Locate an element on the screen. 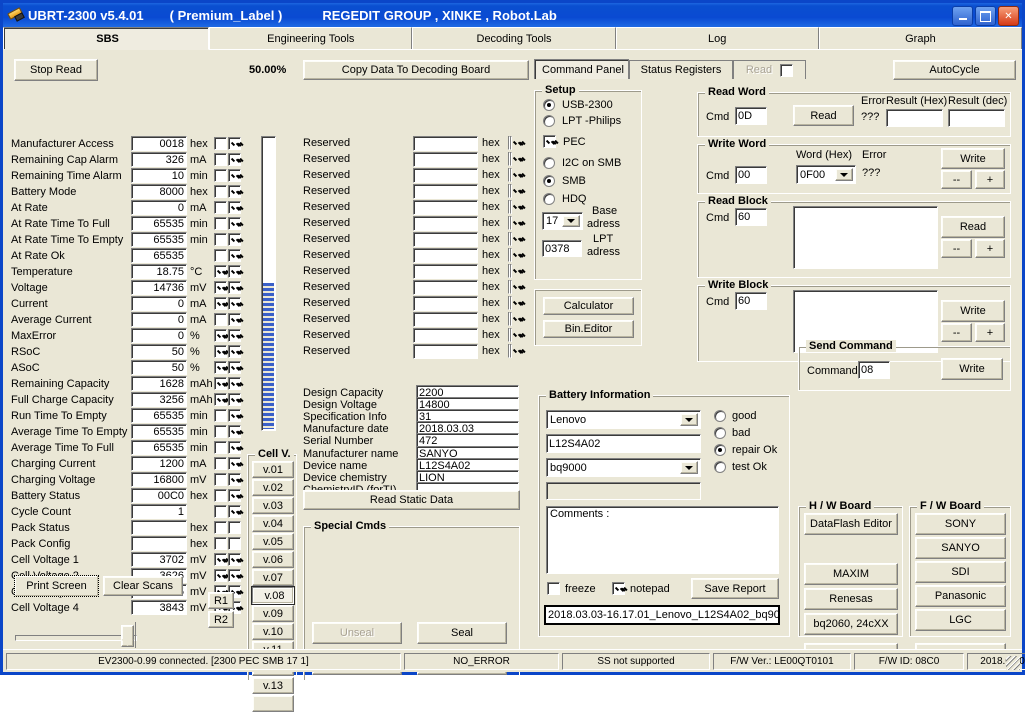 This screenshot has width=1025, height=713. cell-voltage-button-v-09: v.09 is located at coordinates (273, 613).